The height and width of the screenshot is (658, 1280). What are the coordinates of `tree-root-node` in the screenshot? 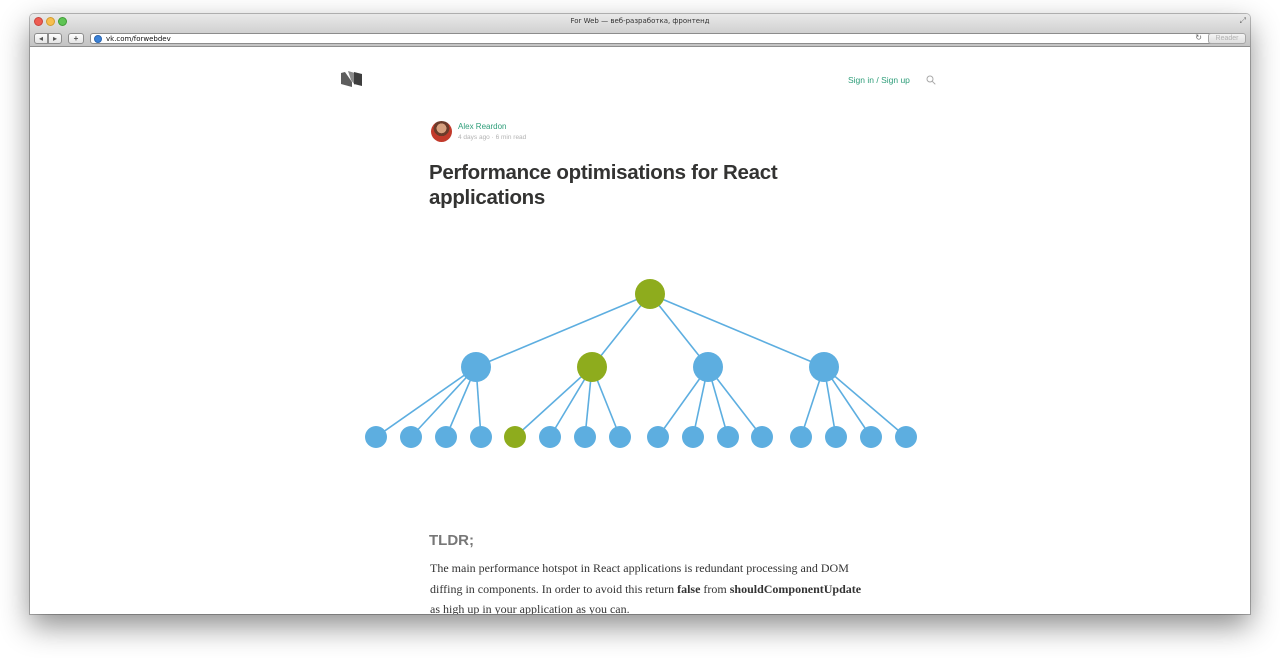 It's located at (650, 294).